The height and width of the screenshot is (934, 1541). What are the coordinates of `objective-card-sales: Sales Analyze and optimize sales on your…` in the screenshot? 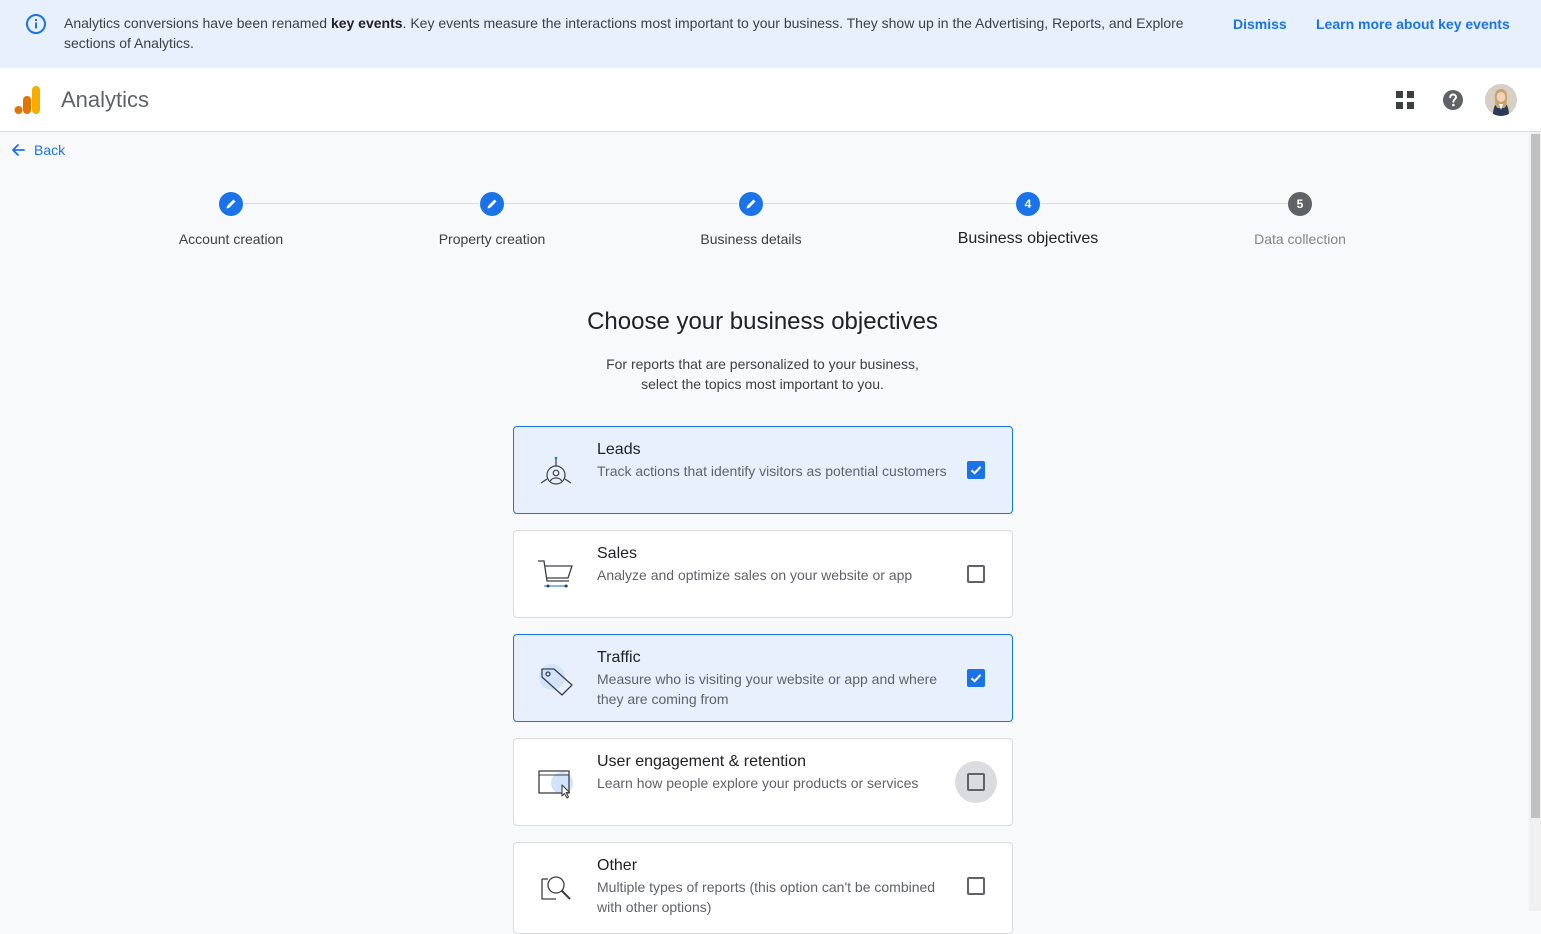 It's located at (763, 574).